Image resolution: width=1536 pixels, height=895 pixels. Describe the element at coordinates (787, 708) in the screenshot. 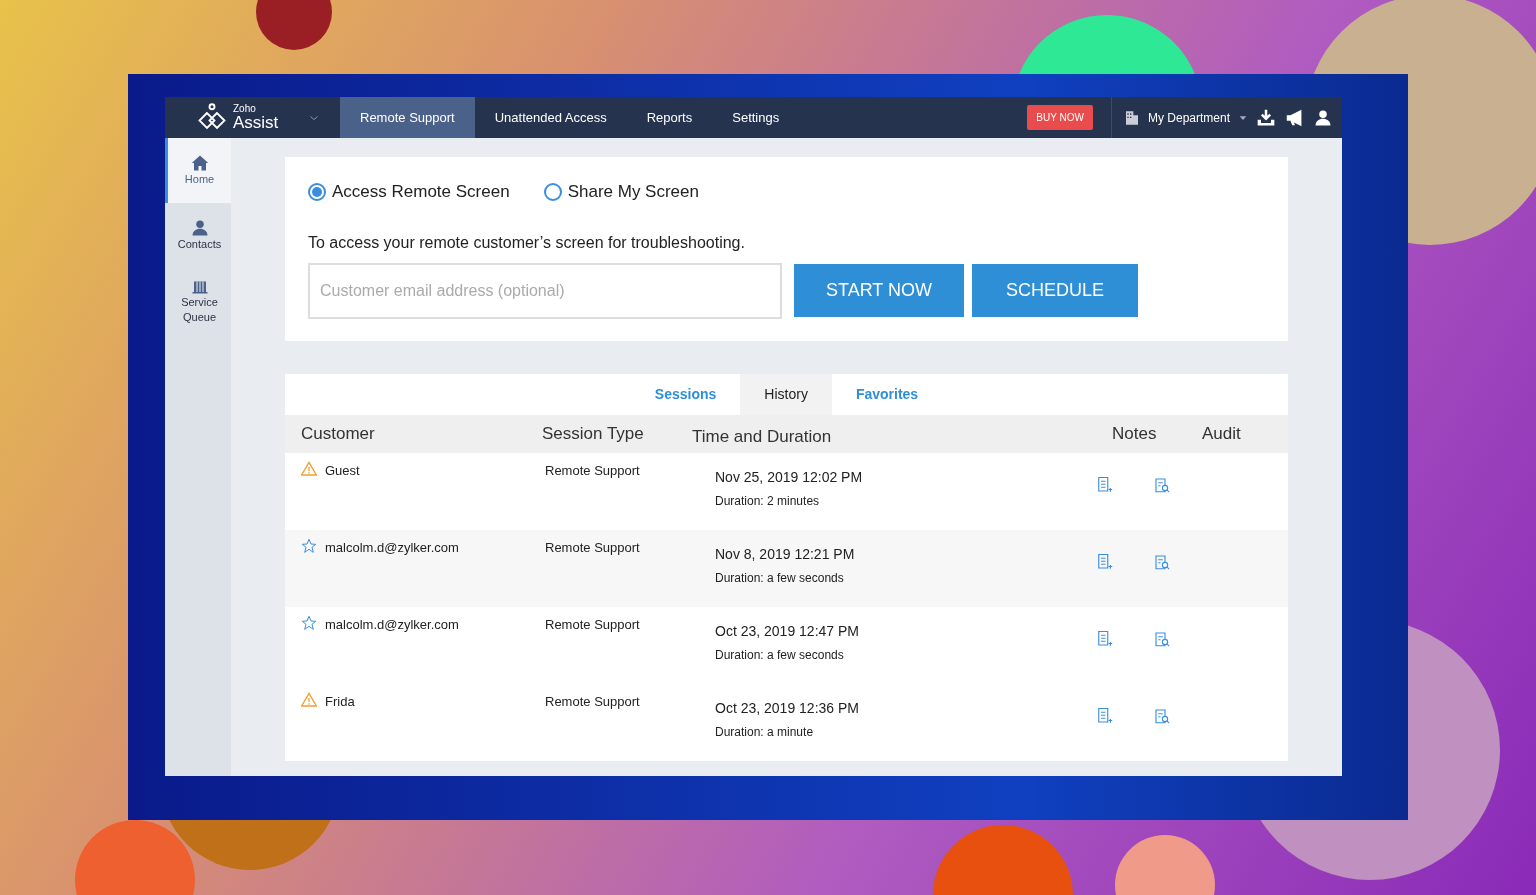

I see `session-time: Oct 23, 2019 12:36 PM` at that location.